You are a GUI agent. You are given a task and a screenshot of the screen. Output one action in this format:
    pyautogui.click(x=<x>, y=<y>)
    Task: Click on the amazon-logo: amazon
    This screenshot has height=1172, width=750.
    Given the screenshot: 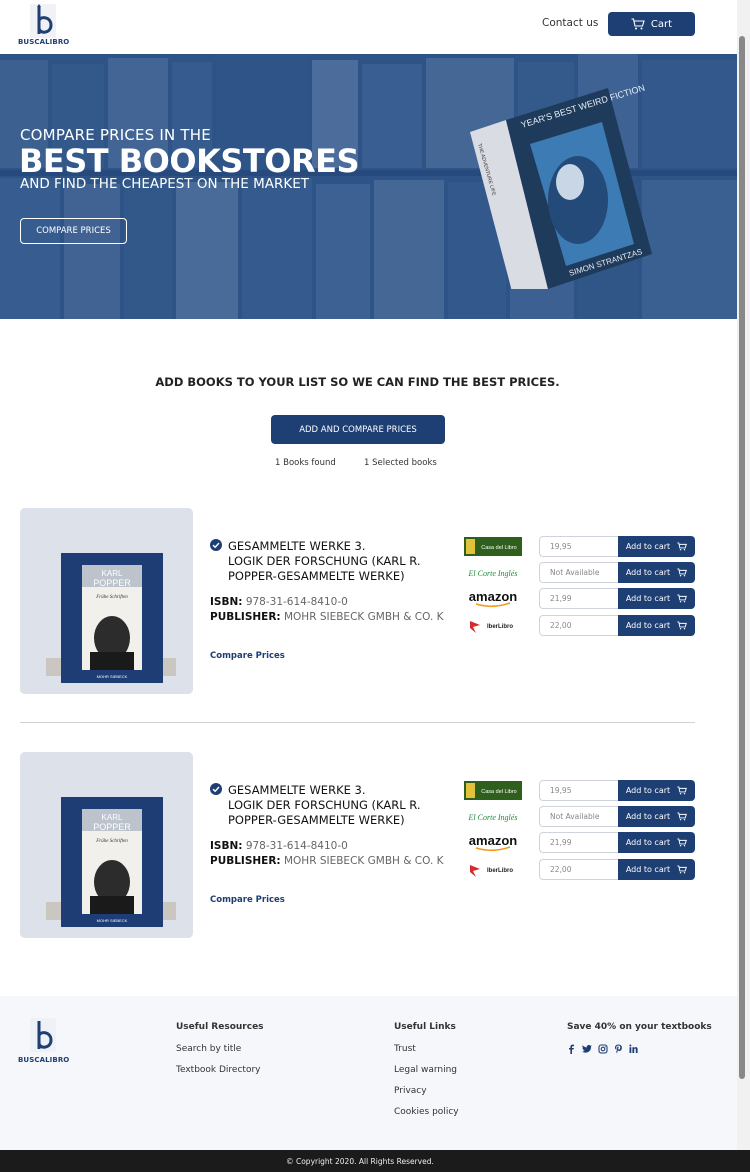 What is the action you would take?
    pyautogui.click(x=493, y=842)
    